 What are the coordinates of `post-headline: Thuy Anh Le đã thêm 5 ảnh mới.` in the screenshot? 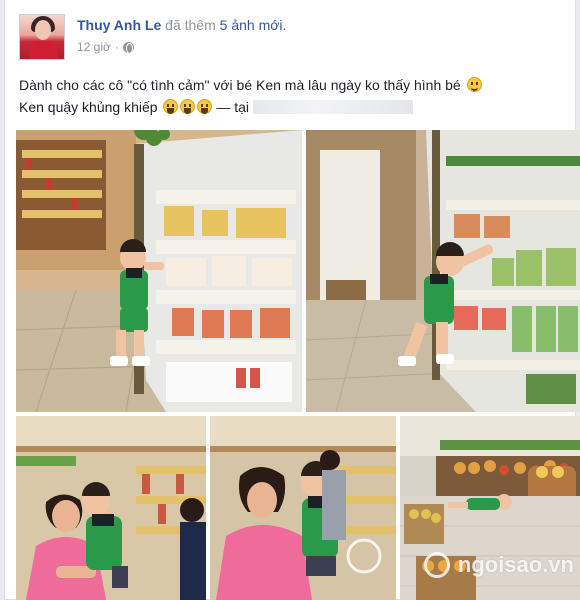 It's located at (181, 25).